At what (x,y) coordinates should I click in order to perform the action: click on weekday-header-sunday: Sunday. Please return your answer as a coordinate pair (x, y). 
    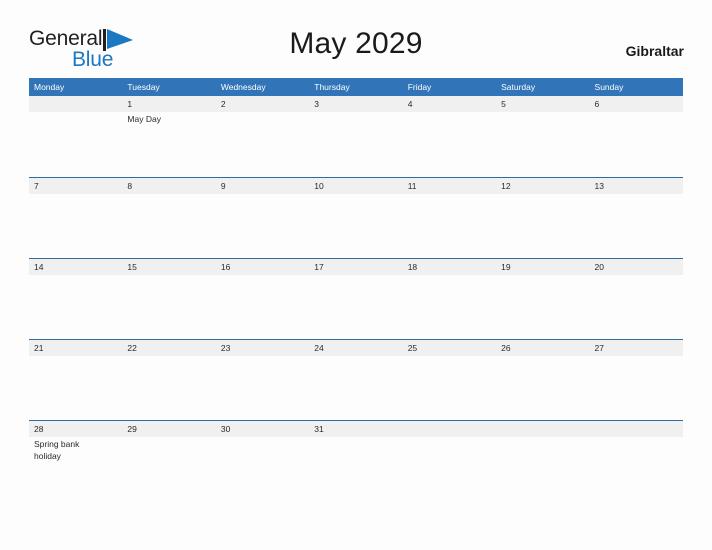
    Looking at the image, I should click on (609, 87).